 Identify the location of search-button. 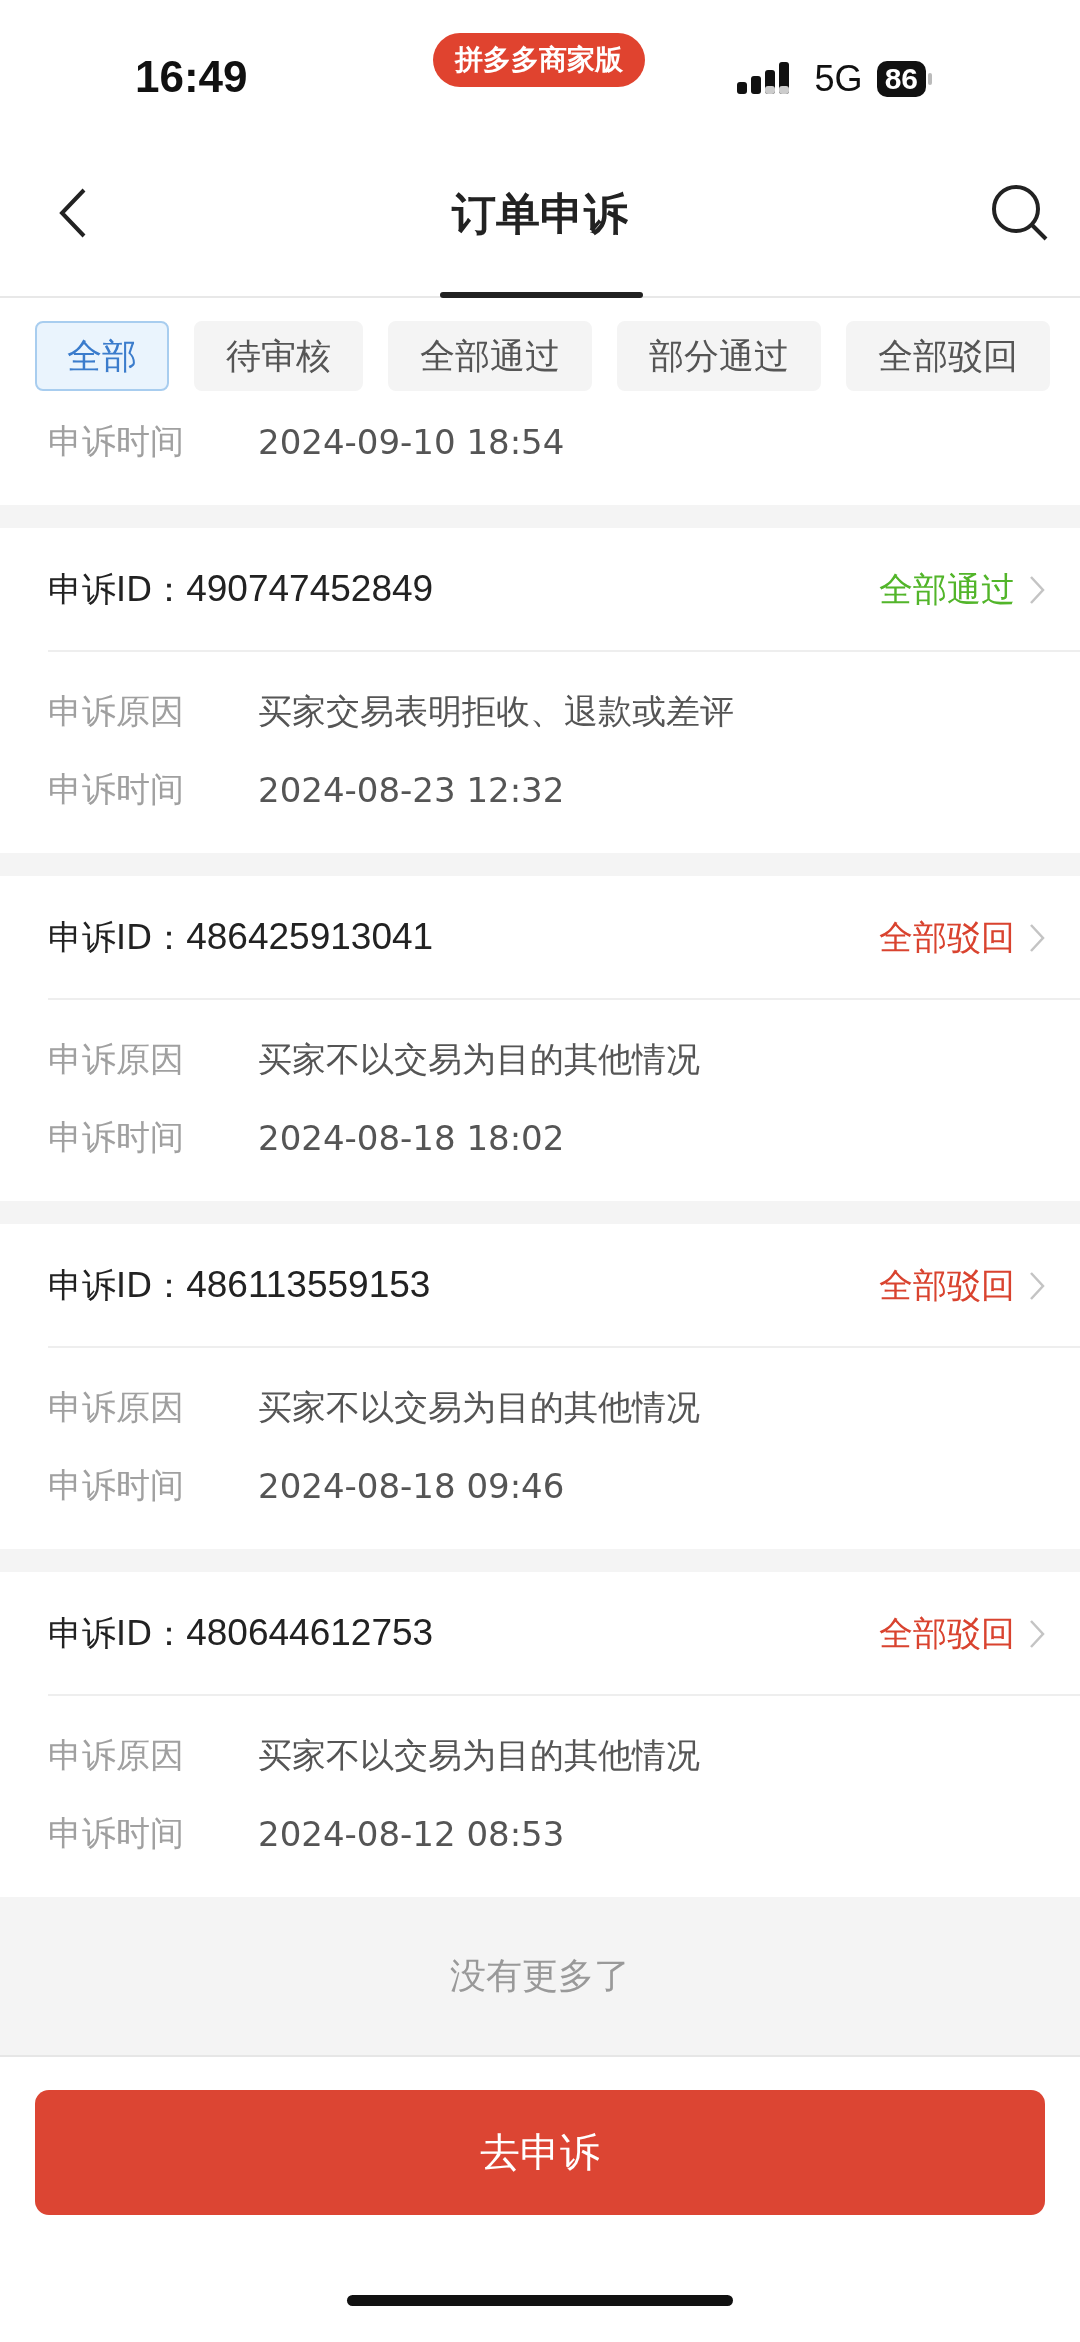
(1020, 213).